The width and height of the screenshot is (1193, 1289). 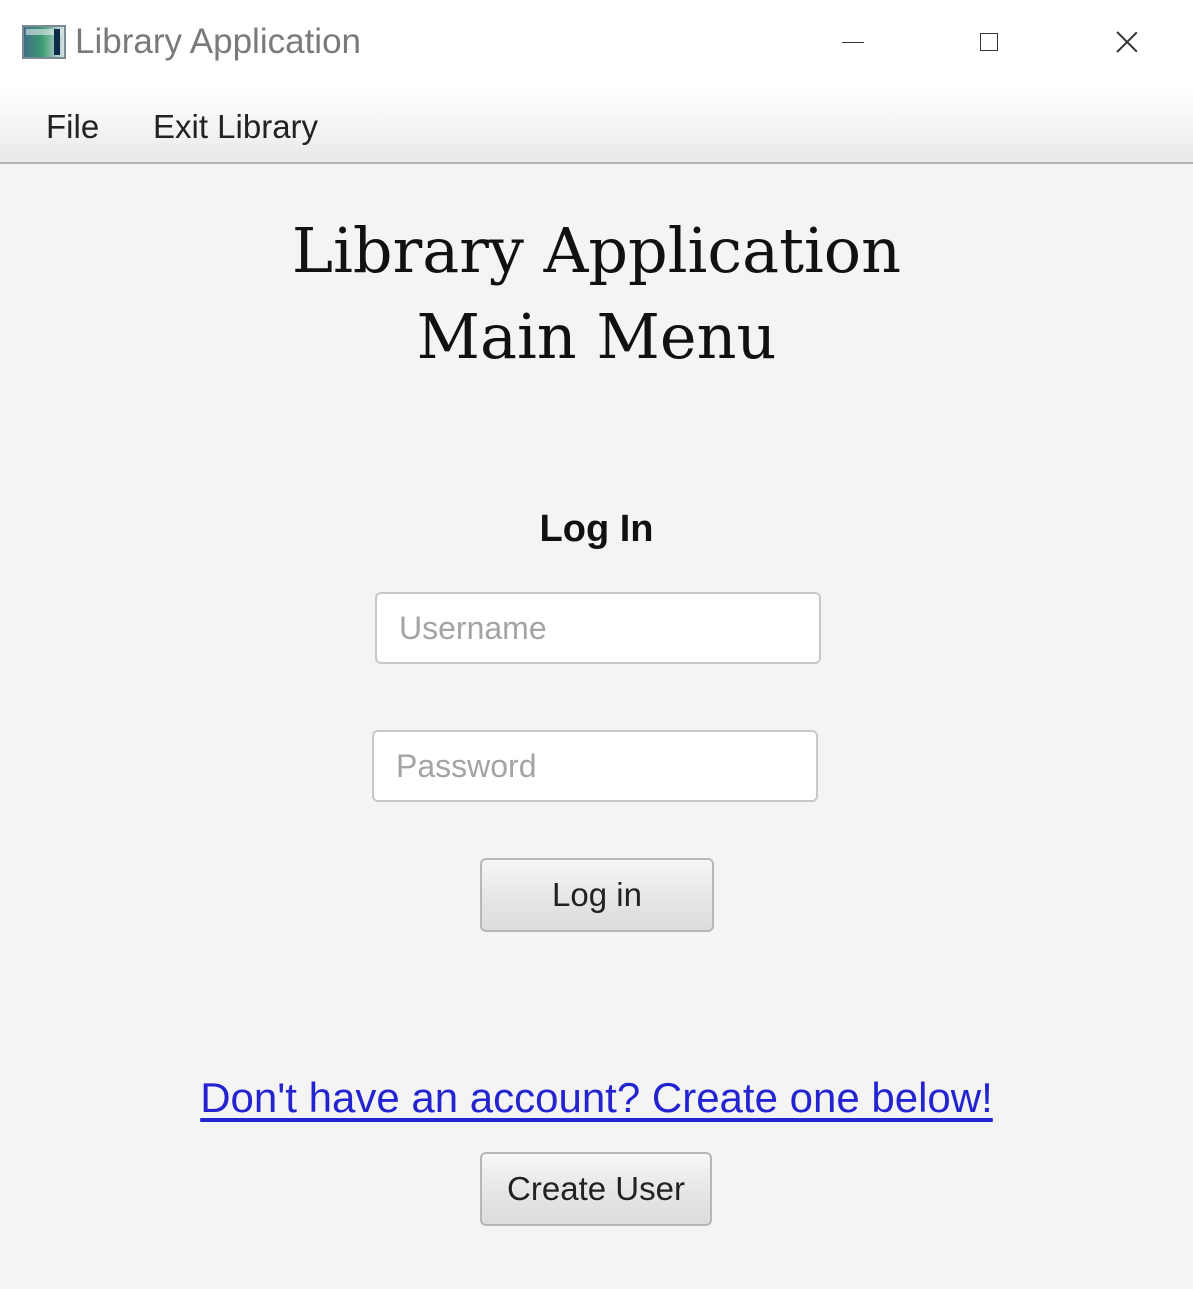 I want to click on minimize-icon, so click(x=853, y=42).